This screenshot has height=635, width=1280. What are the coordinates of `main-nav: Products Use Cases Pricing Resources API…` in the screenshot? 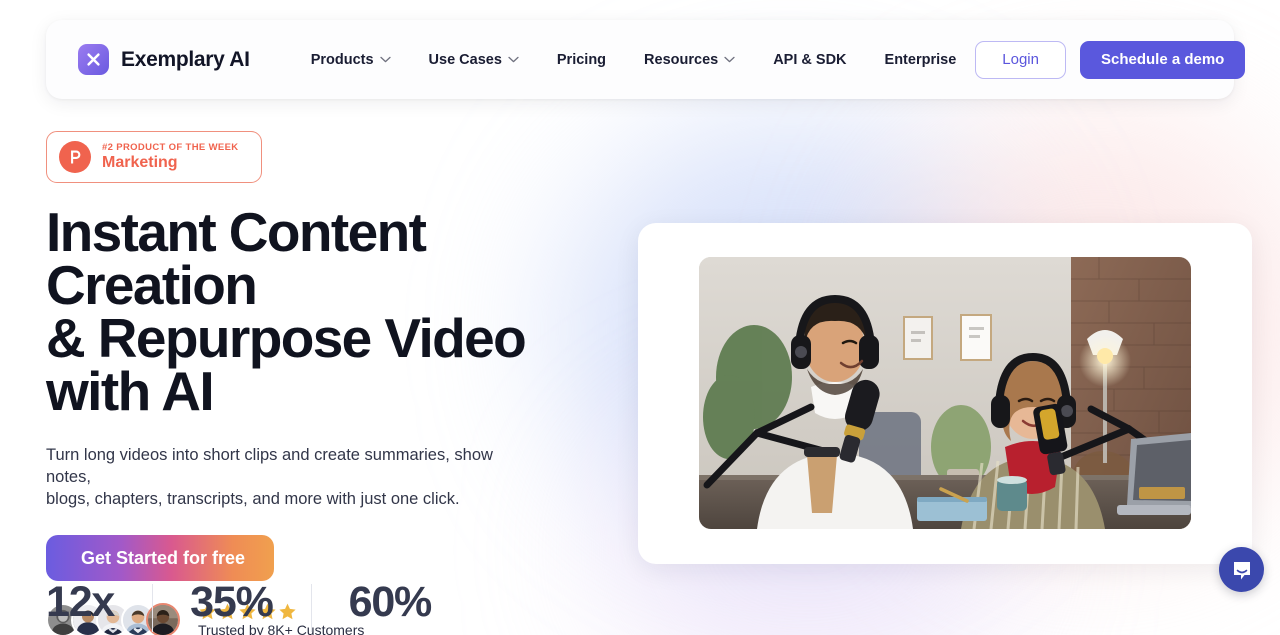 It's located at (634, 60).